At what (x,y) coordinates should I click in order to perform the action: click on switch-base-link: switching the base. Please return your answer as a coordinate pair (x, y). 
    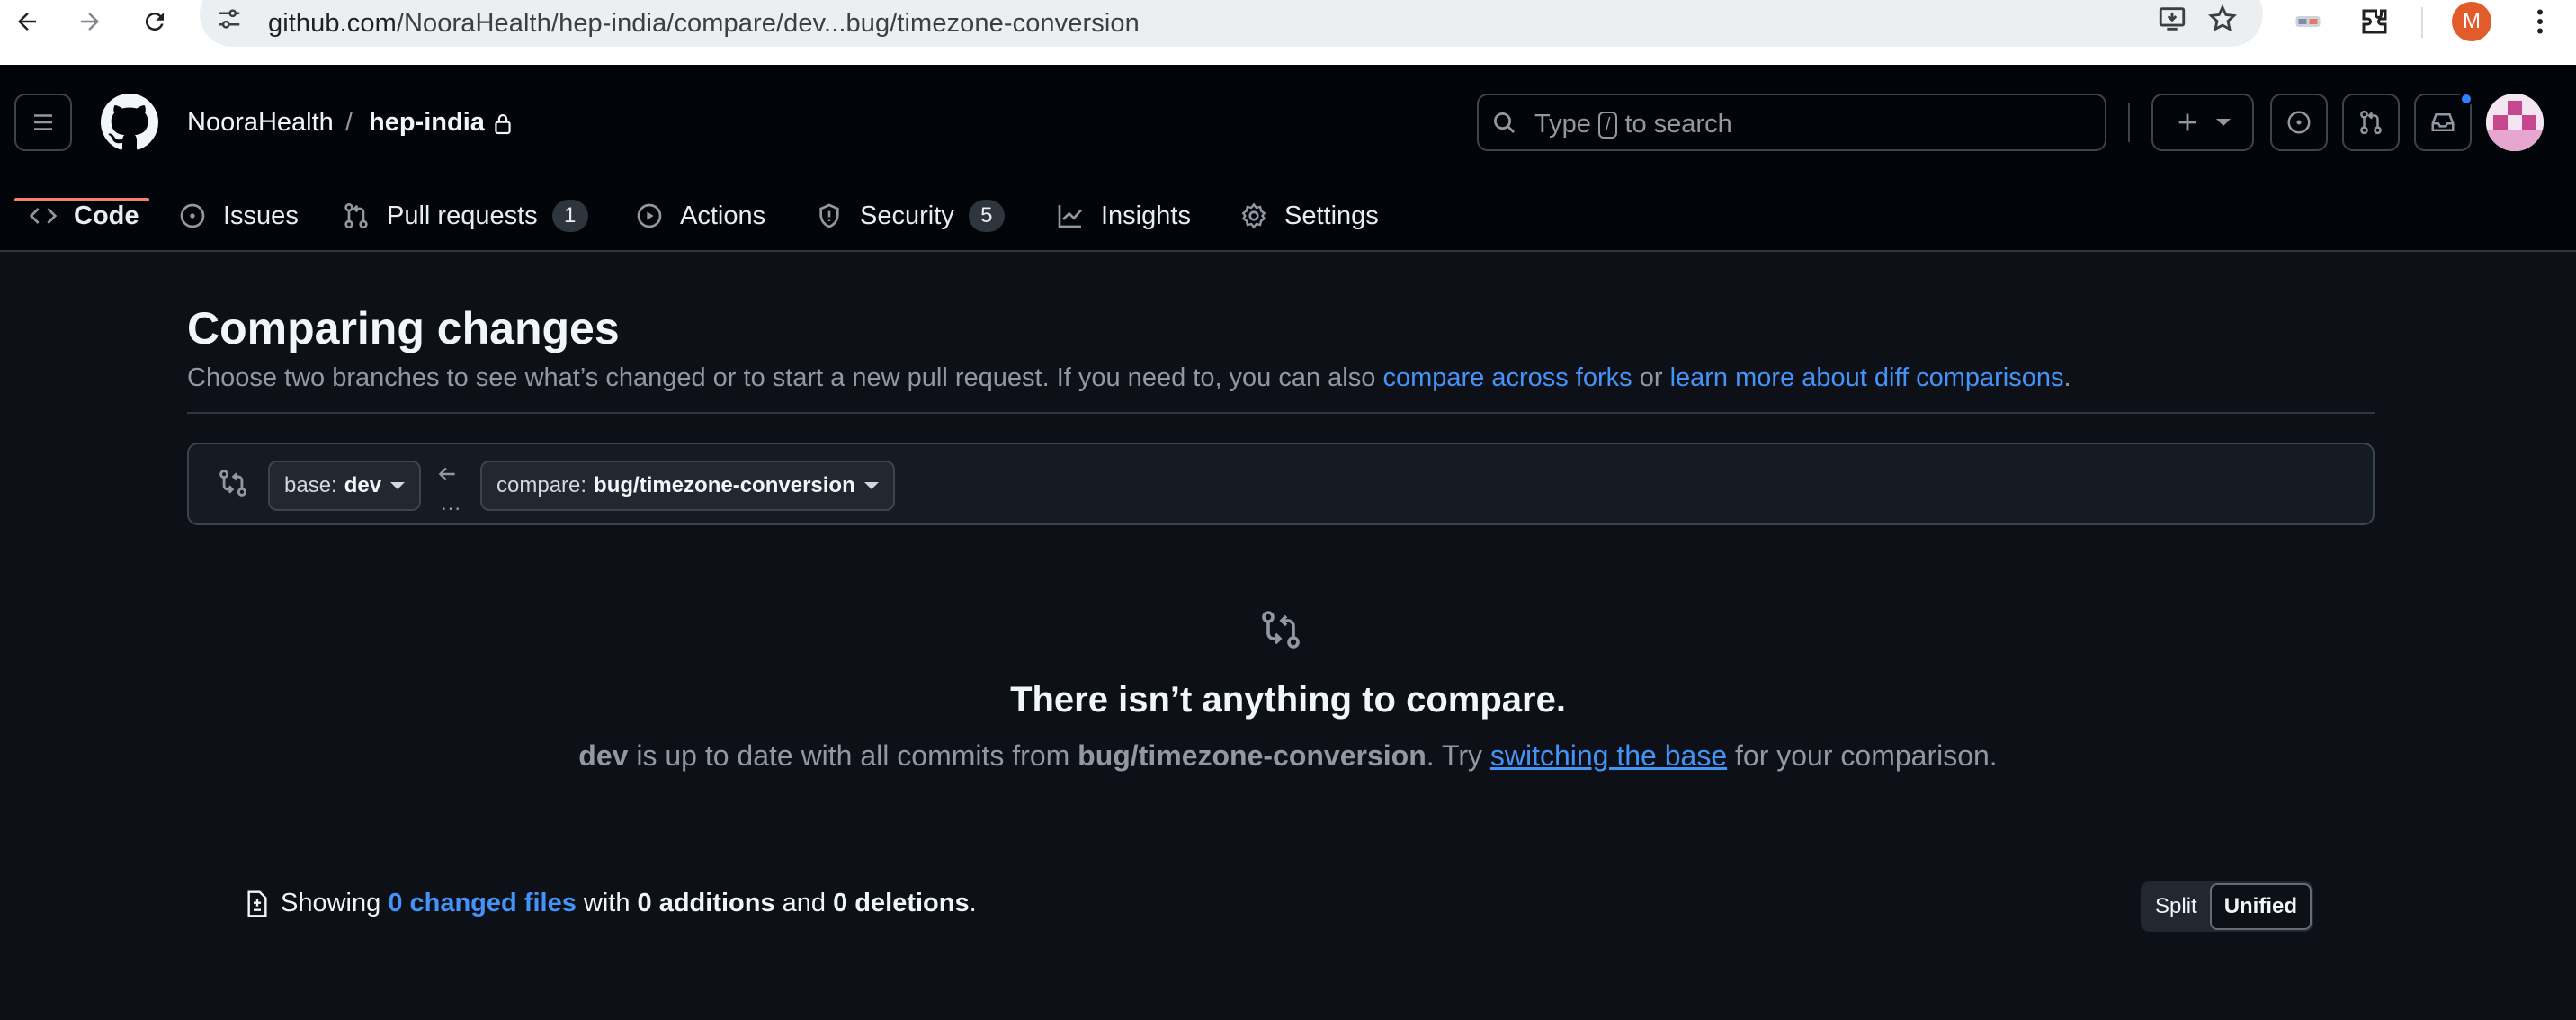
    Looking at the image, I should click on (1608, 755).